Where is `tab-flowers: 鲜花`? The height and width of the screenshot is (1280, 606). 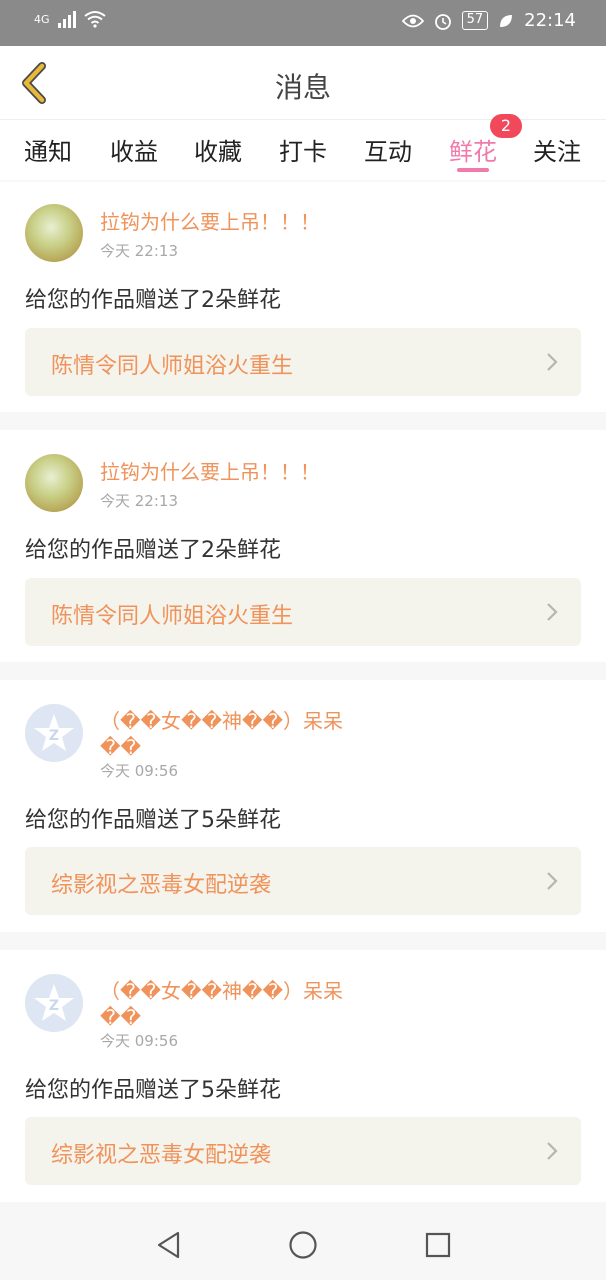
tab-flowers: 鲜花 is located at coordinates (473, 149).